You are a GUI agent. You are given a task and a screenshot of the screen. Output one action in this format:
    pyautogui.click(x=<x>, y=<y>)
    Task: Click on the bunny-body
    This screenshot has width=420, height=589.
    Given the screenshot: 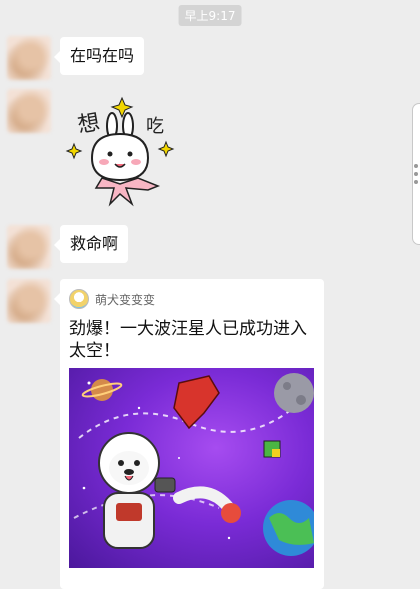 What is the action you would take?
    pyautogui.click(x=120, y=157)
    